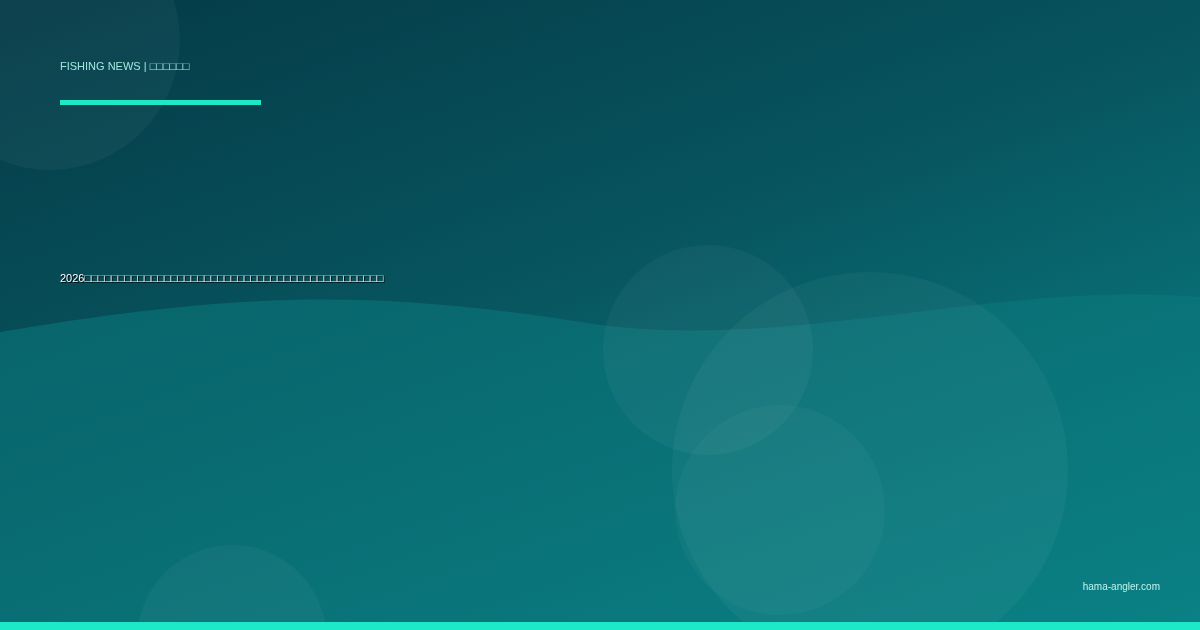 Image resolution: width=1200 pixels, height=630 pixels. What do you see at coordinates (1121, 586) in the screenshot?
I see `site-url: hama-angler.com` at bounding box center [1121, 586].